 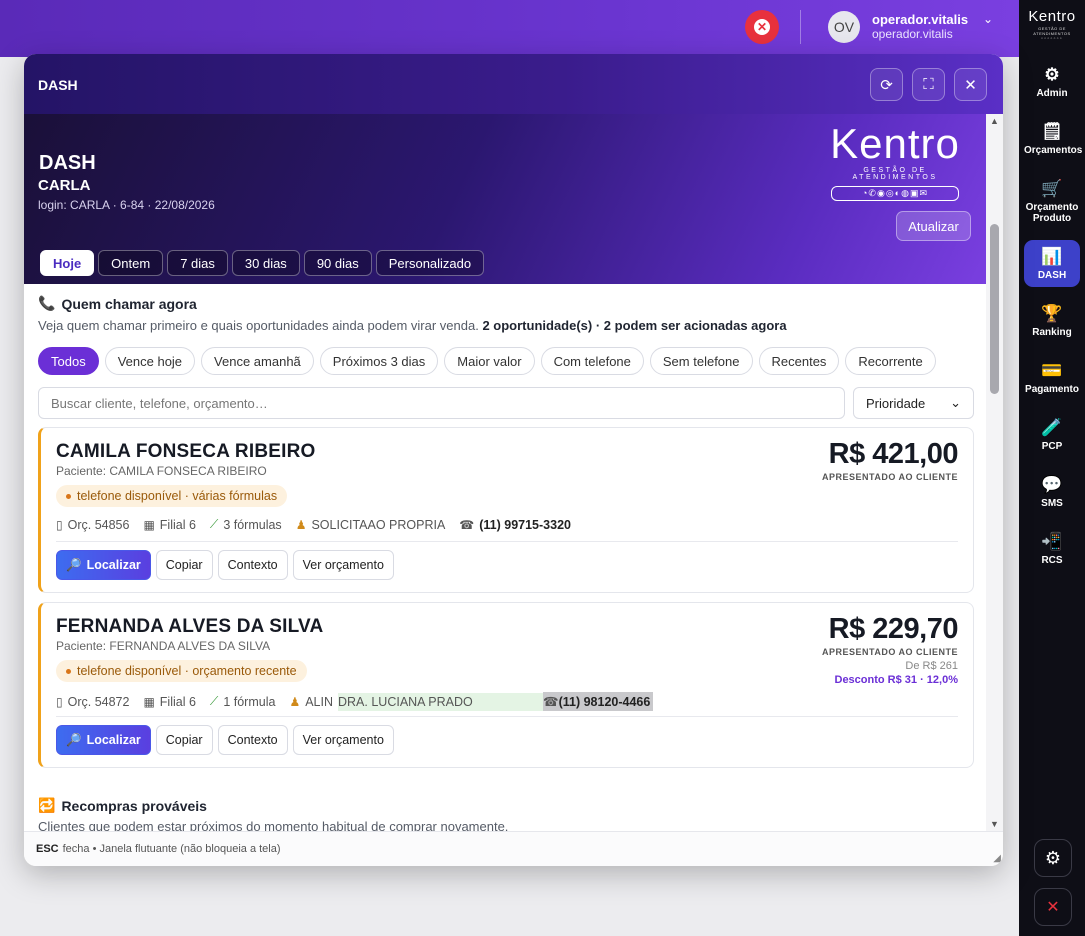 What do you see at coordinates (67, 263) in the screenshot?
I see `tab-hoje: Hoje` at bounding box center [67, 263].